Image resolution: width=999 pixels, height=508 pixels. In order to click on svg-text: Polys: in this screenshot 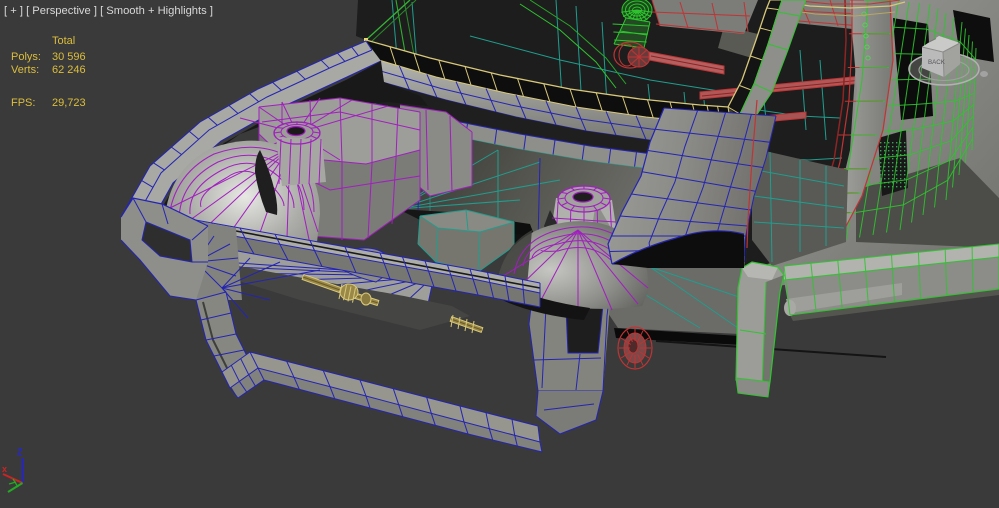, I will do `click(26, 57)`.